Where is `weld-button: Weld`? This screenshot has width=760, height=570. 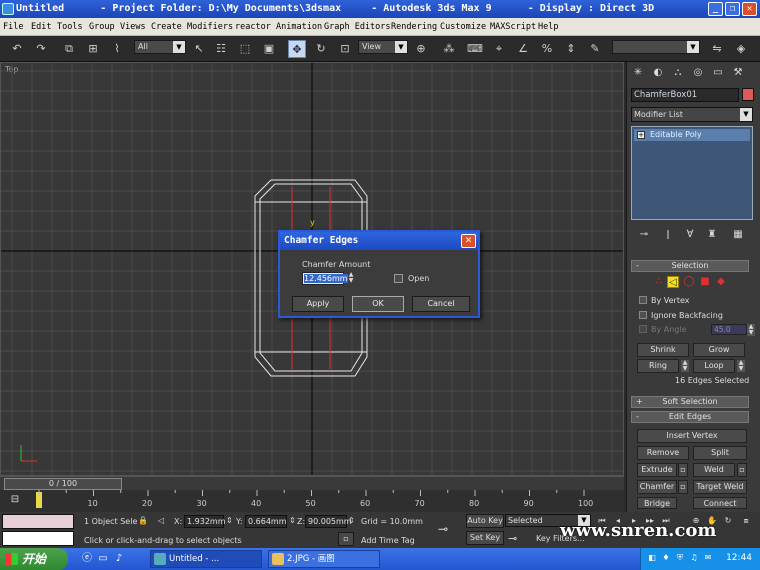 weld-button: Weld is located at coordinates (714, 470).